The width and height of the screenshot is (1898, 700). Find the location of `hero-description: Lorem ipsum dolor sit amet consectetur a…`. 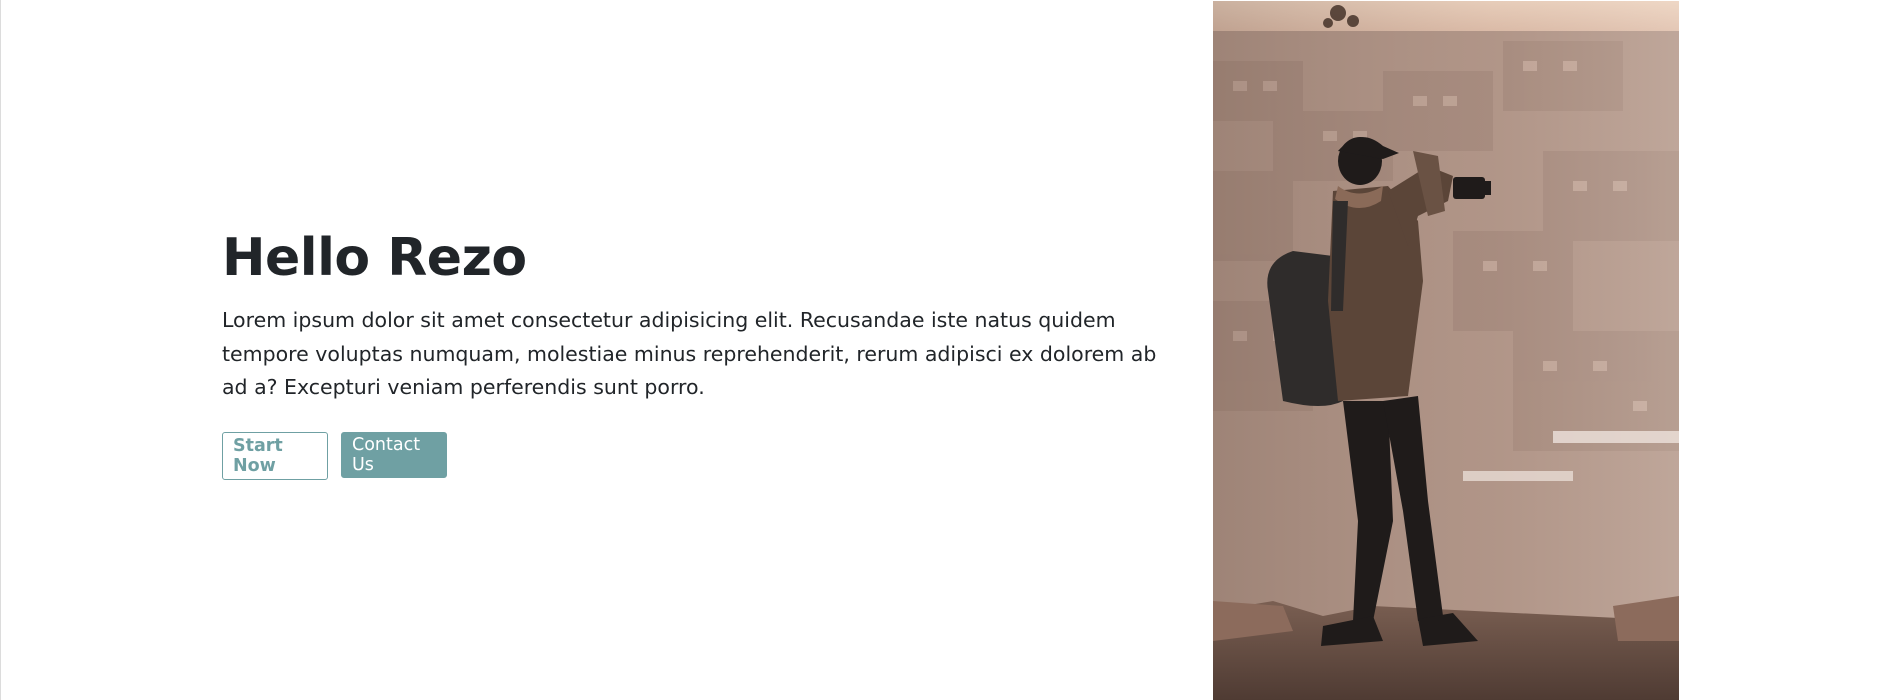

hero-description: Lorem ipsum dolor sit amet consectetur a… is located at coordinates (689, 353).